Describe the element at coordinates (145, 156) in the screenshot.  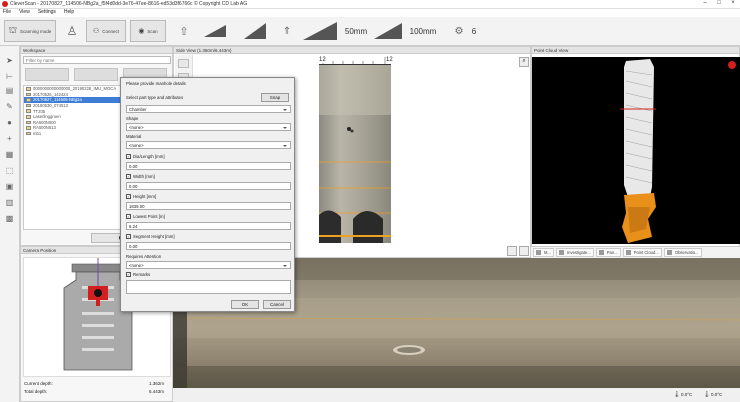
I see `dia-checkbox: ✓ Dia/Length [mm]` at that location.